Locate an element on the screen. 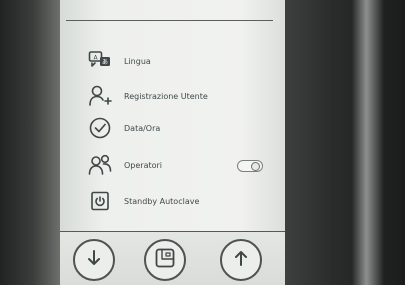  menu-item-standby-autoclave: Standby Autoclave is located at coordinates (143, 201).